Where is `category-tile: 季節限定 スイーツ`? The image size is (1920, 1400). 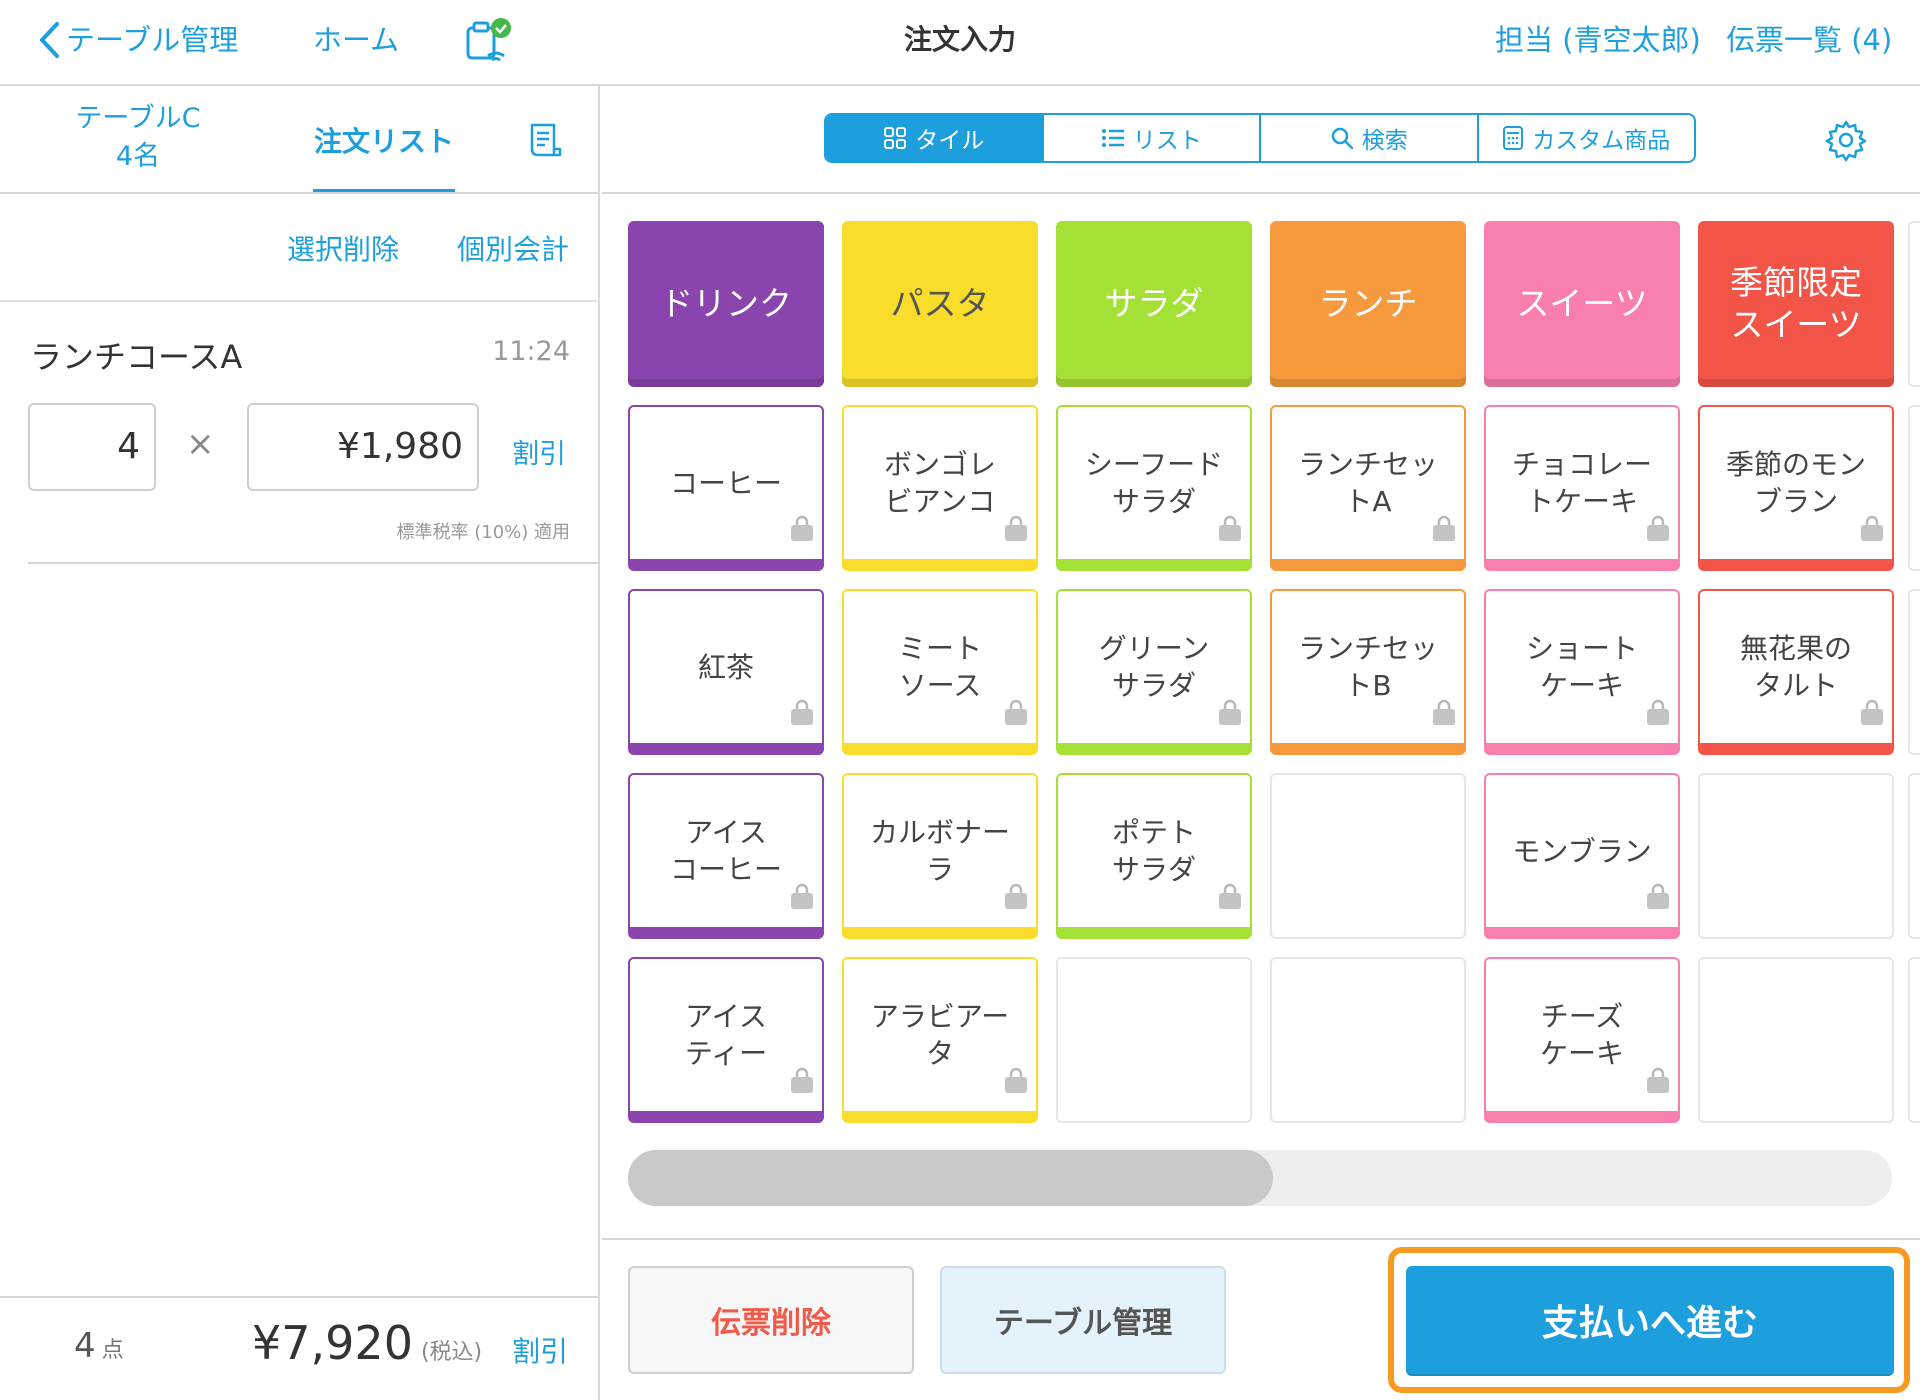 category-tile: 季節限定 スイーツ is located at coordinates (1796, 304).